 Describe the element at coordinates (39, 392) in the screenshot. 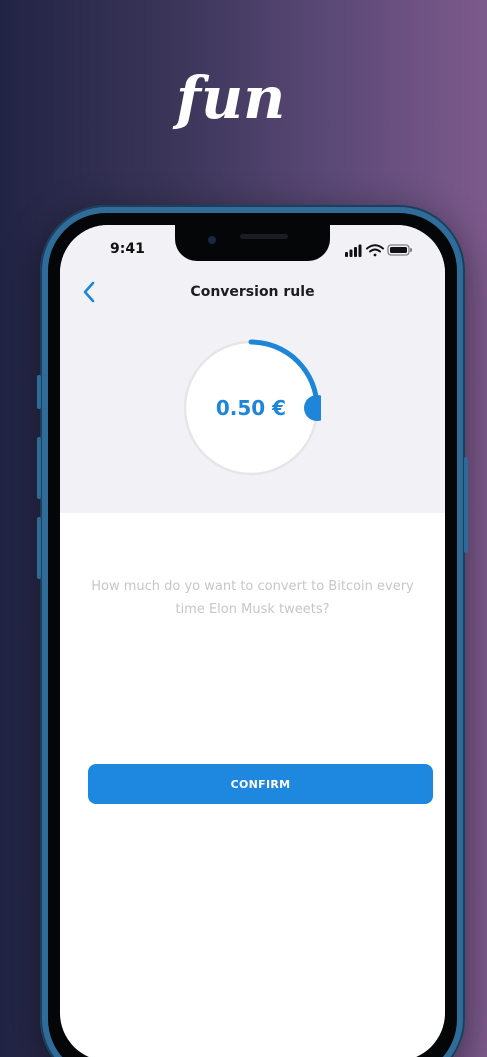

I see `mute-switch` at that location.